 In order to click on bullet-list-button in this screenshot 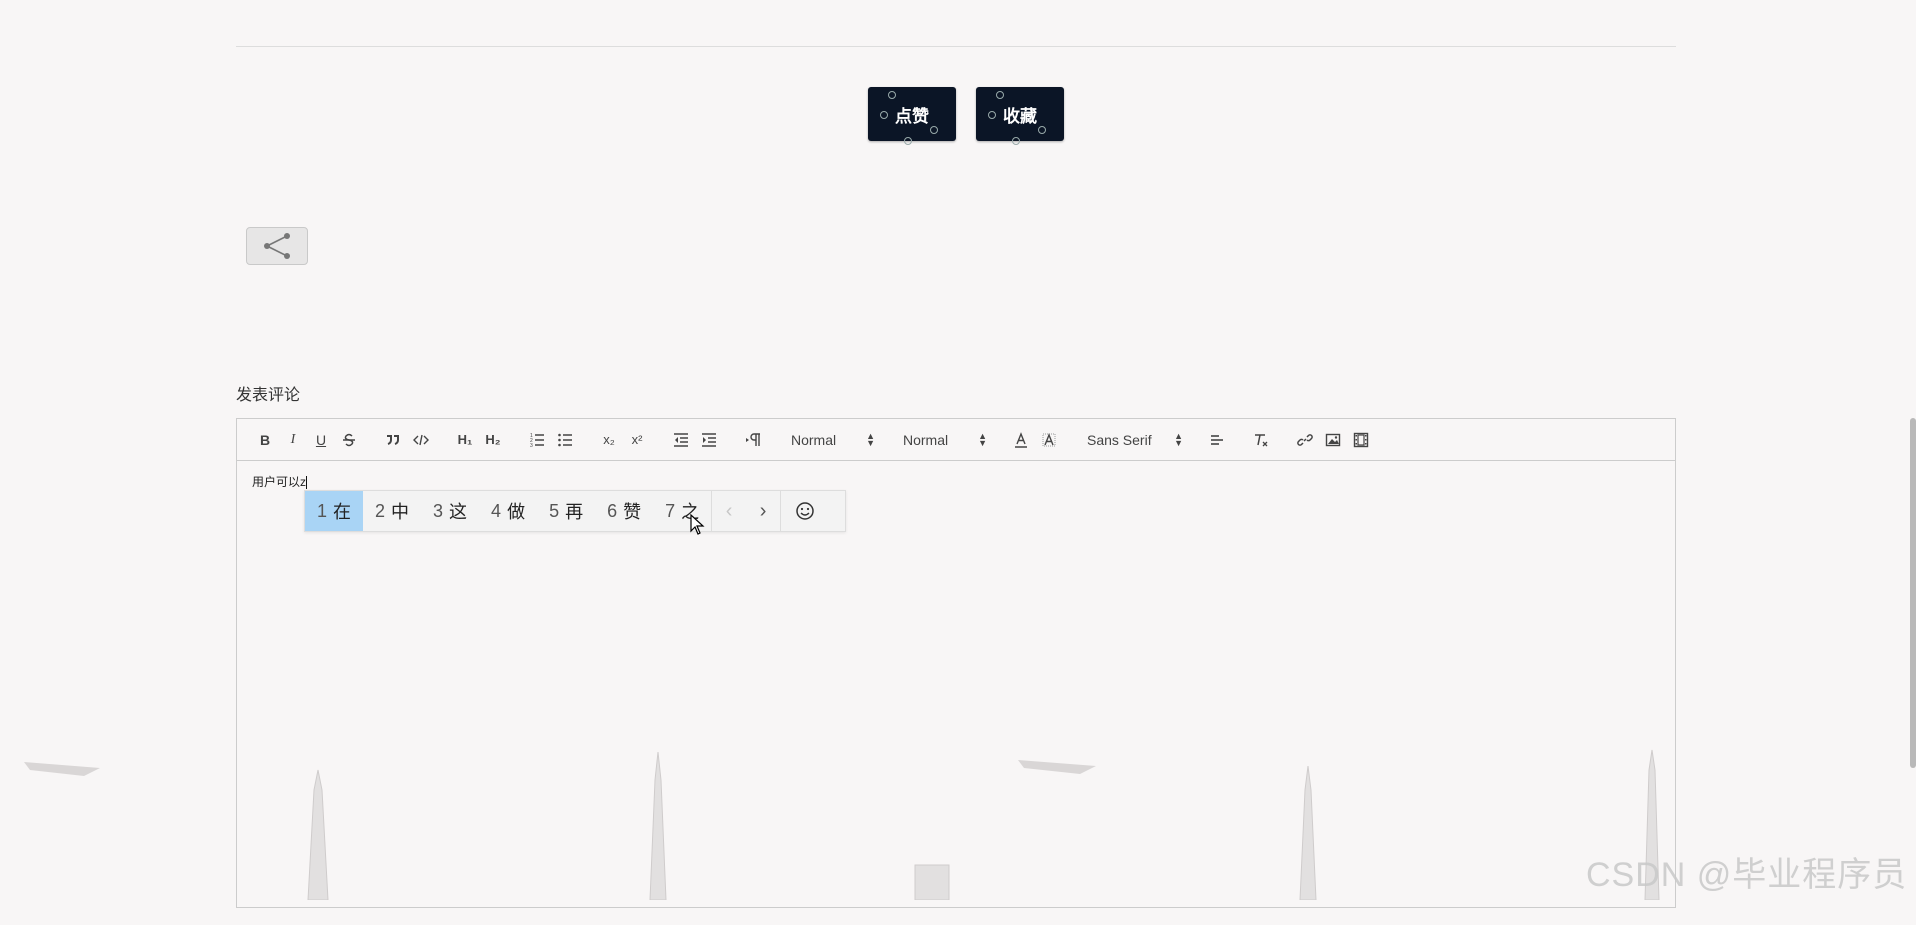, I will do `click(565, 440)`.